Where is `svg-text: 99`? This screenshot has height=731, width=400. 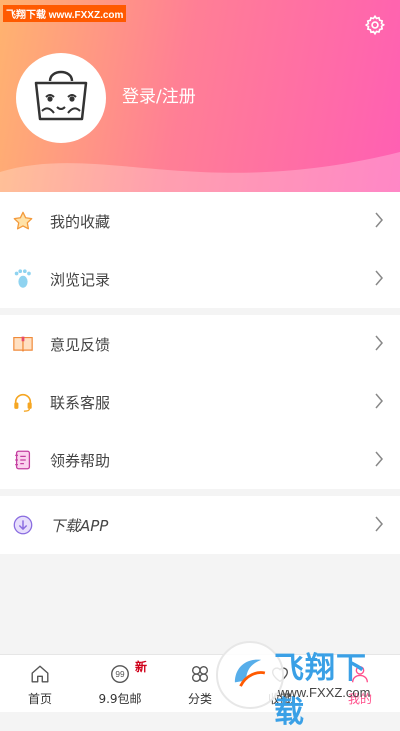 svg-text: 99 is located at coordinates (120, 674).